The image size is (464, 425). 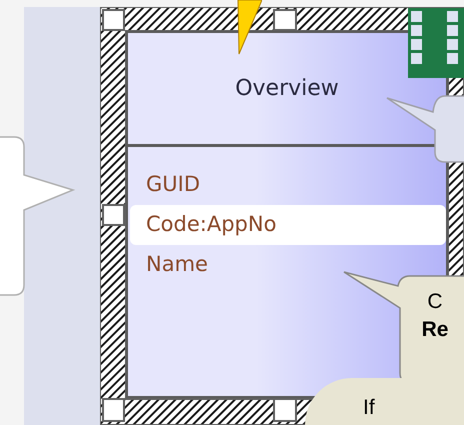 What do you see at coordinates (435, 330) in the screenshot?
I see `callout-text: Re` at bounding box center [435, 330].